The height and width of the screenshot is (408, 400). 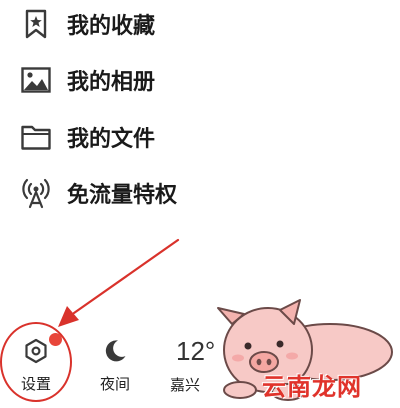 What do you see at coordinates (36, 24) in the screenshot?
I see `bookmark-star-icon` at bounding box center [36, 24].